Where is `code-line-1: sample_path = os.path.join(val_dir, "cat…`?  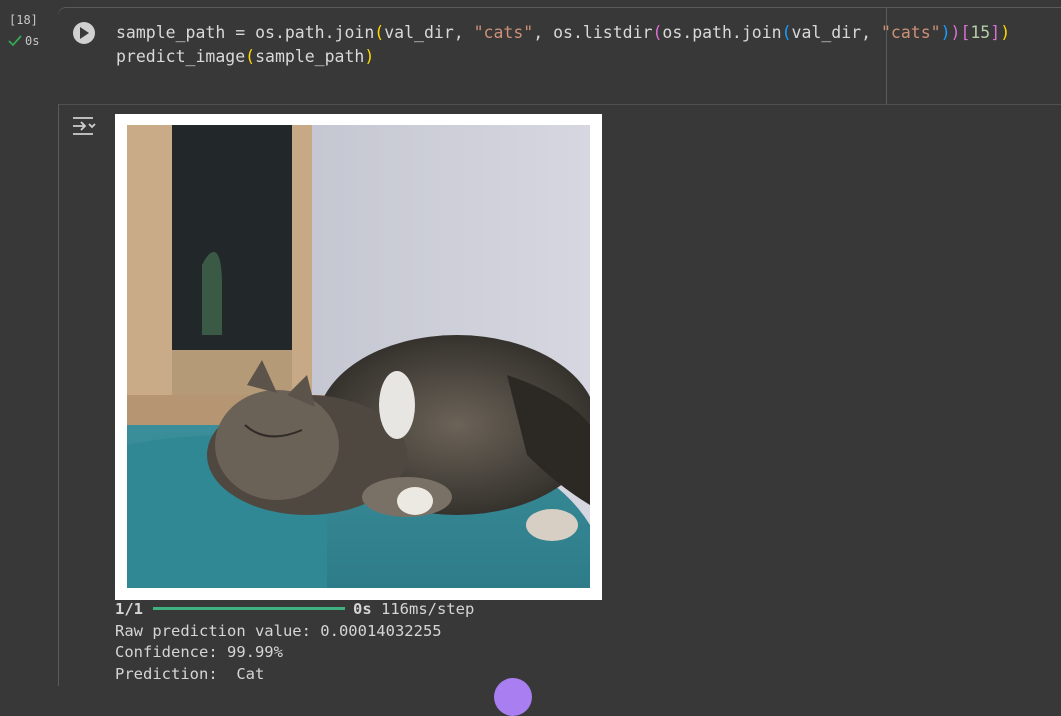
code-line-1: sample_path = os.path.join(val_dir, "cat… is located at coordinates (563, 32).